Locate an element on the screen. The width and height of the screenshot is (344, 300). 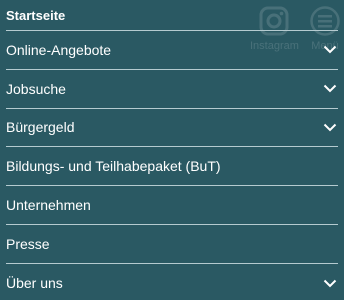
nav-item-online-angebote: Online-Angebote is located at coordinates (172, 50).